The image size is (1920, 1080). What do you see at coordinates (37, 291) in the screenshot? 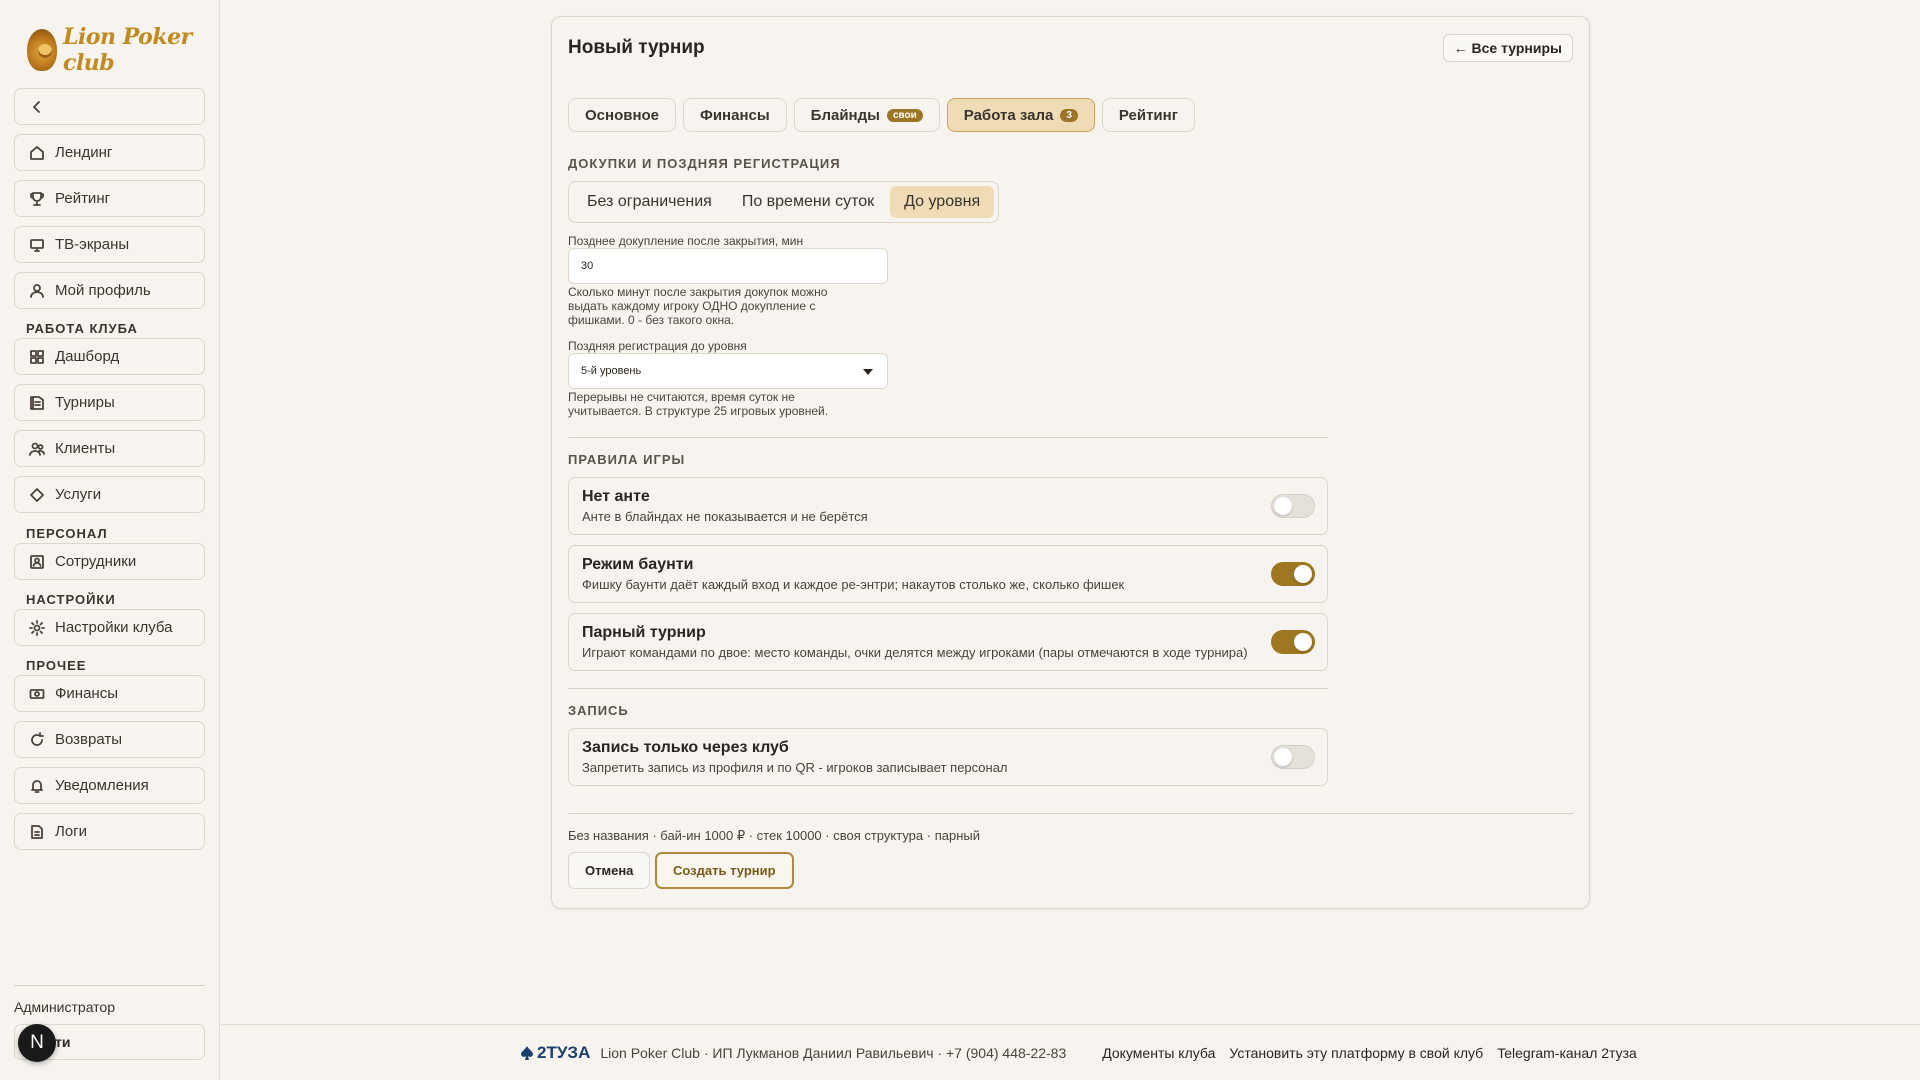
I see `user-icon` at bounding box center [37, 291].